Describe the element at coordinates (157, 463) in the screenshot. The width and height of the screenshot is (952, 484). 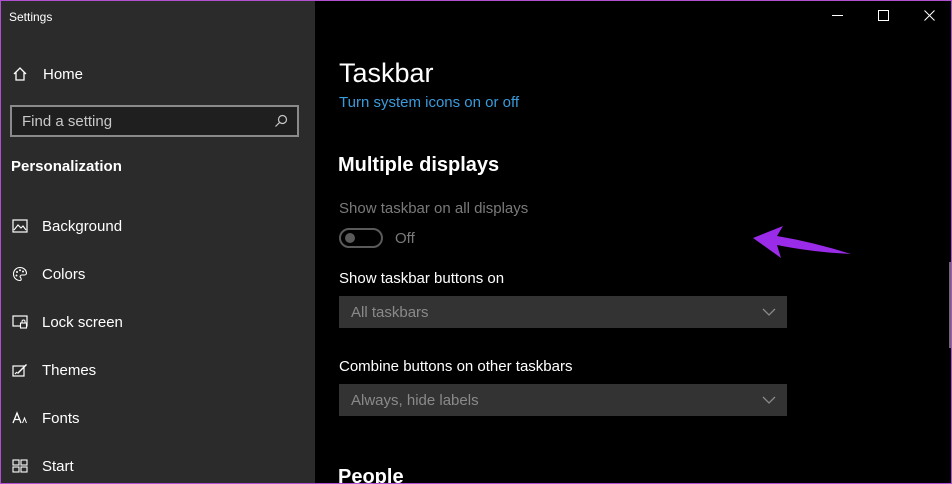
I see `sidebar-item-start: Start` at that location.